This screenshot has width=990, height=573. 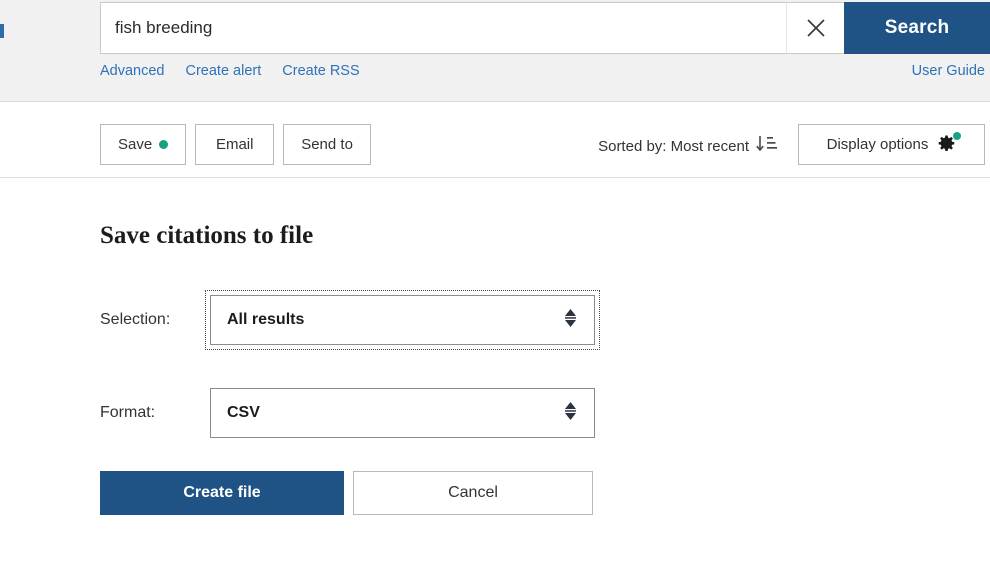 What do you see at coordinates (243, 412) in the screenshot?
I see `format-selected-value: CSV` at bounding box center [243, 412].